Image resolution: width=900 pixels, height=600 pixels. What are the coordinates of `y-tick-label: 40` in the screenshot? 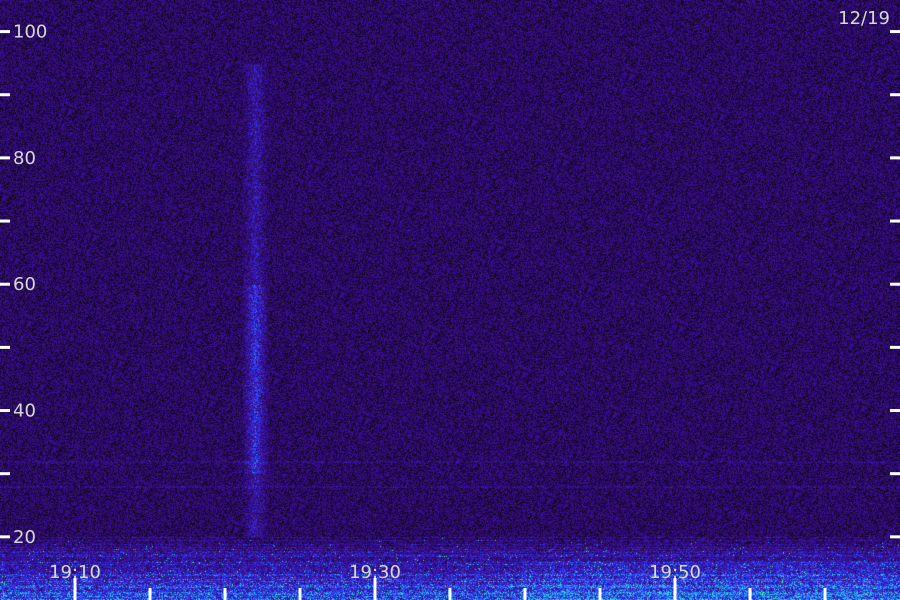 It's located at (24, 411).